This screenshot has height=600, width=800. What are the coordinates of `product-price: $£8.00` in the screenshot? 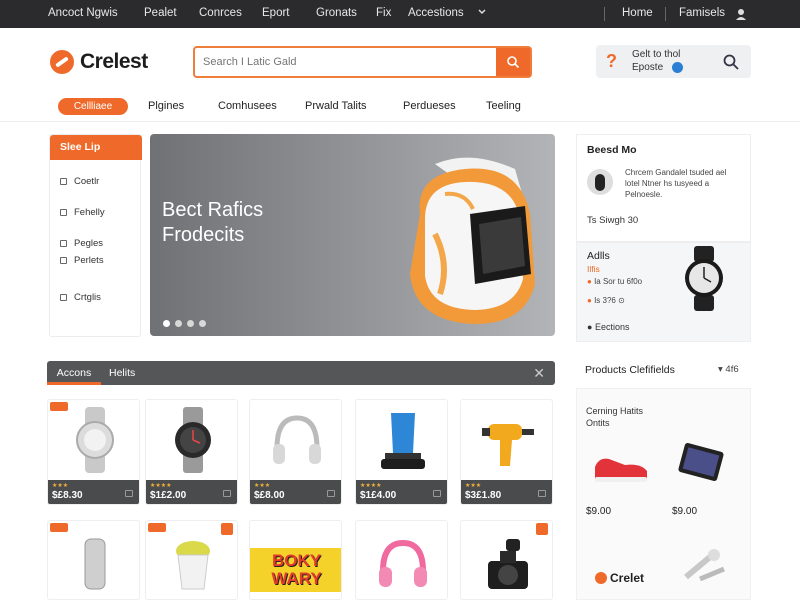 It's located at (269, 495).